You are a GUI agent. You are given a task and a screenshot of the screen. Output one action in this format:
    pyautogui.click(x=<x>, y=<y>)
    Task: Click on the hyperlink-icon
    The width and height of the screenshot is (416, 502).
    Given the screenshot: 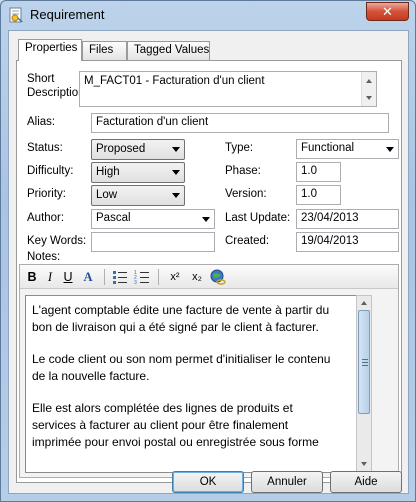 What is the action you would take?
    pyautogui.click(x=218, y=277)
    